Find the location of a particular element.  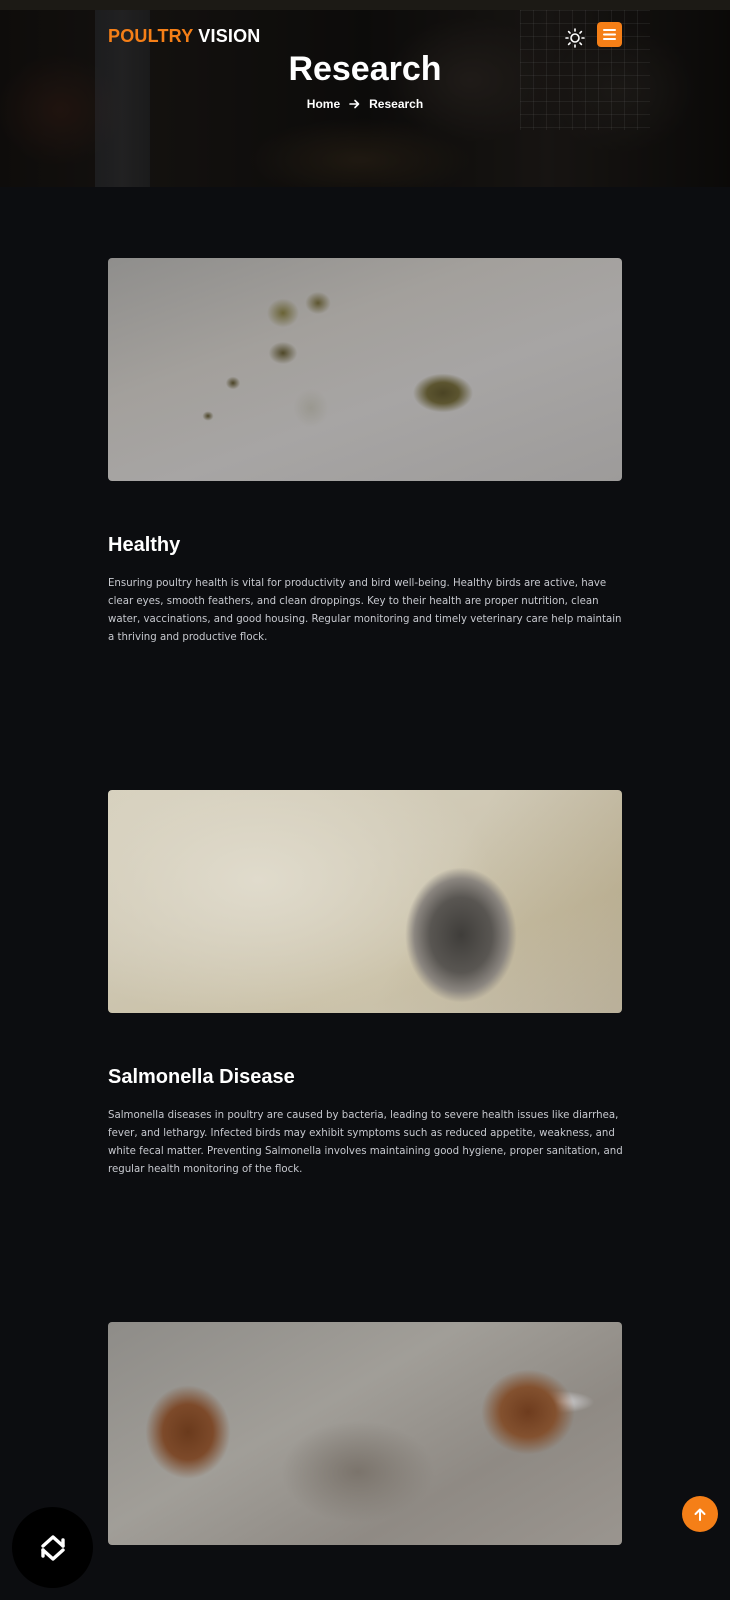

article-title: Salmonella Disease is located at coordinates (201, 1077).